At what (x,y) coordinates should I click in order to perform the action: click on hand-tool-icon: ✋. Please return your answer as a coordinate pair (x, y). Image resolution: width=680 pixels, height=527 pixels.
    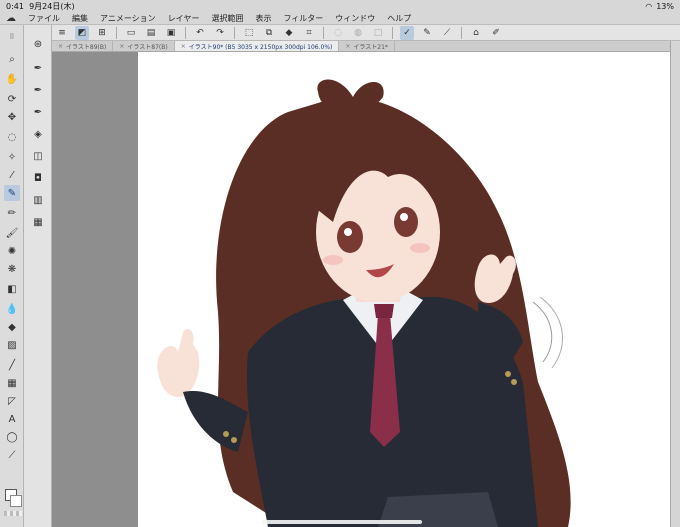
    Looking at the image, I should click on (12, 79).